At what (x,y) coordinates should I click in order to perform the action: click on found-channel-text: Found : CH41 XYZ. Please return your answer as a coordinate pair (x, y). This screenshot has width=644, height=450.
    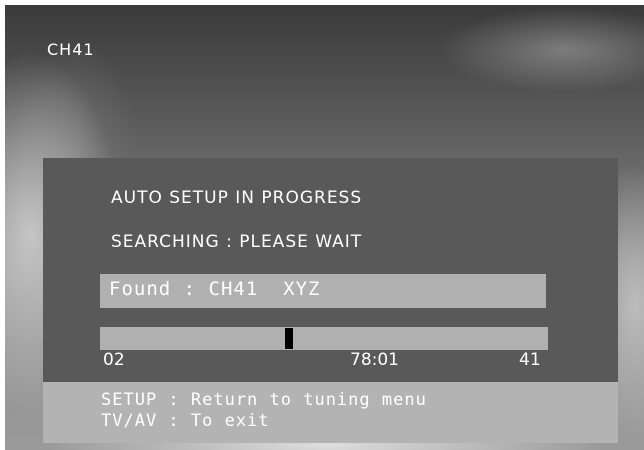
    Looking at the image, I should click on (215, 289).